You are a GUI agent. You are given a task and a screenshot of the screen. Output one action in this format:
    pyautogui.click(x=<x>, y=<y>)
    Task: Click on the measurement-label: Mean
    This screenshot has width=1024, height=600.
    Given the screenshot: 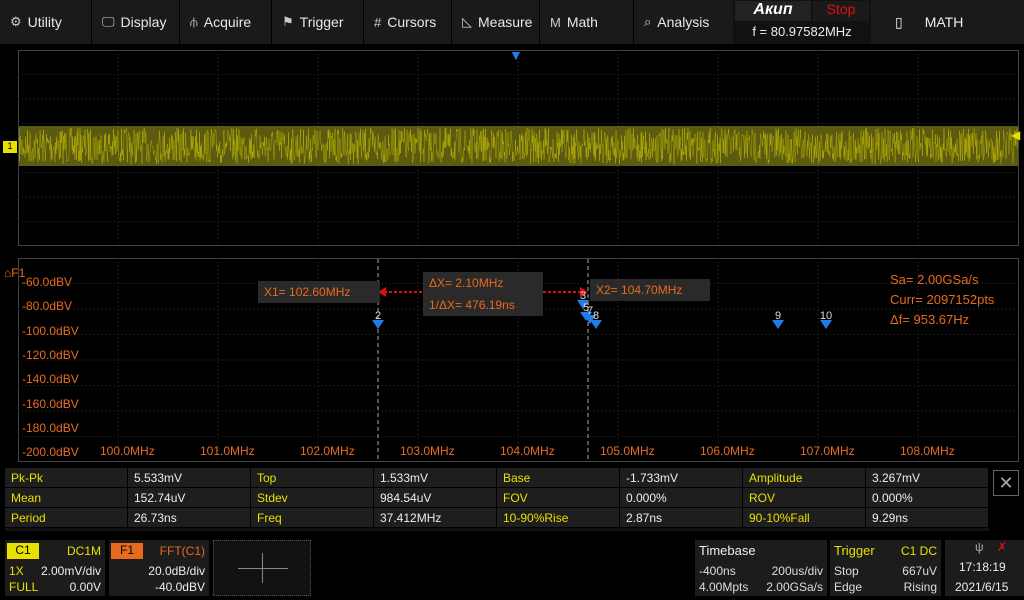 What is the action you would take?
    pyautogui.click(x=66, y=497)
    